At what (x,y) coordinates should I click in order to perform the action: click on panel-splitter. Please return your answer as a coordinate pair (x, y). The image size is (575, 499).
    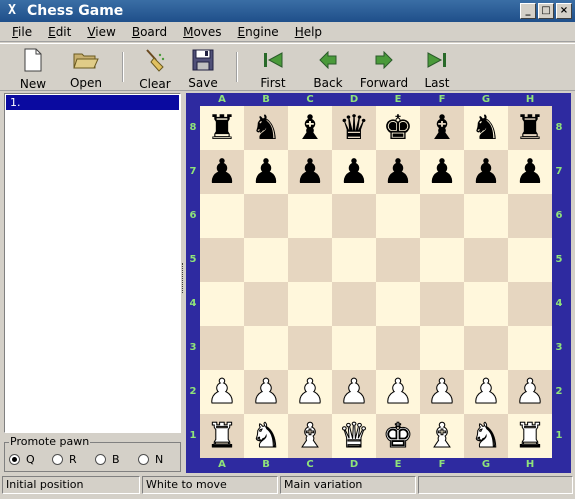
    Looking at the image, I should click on (183, 283).